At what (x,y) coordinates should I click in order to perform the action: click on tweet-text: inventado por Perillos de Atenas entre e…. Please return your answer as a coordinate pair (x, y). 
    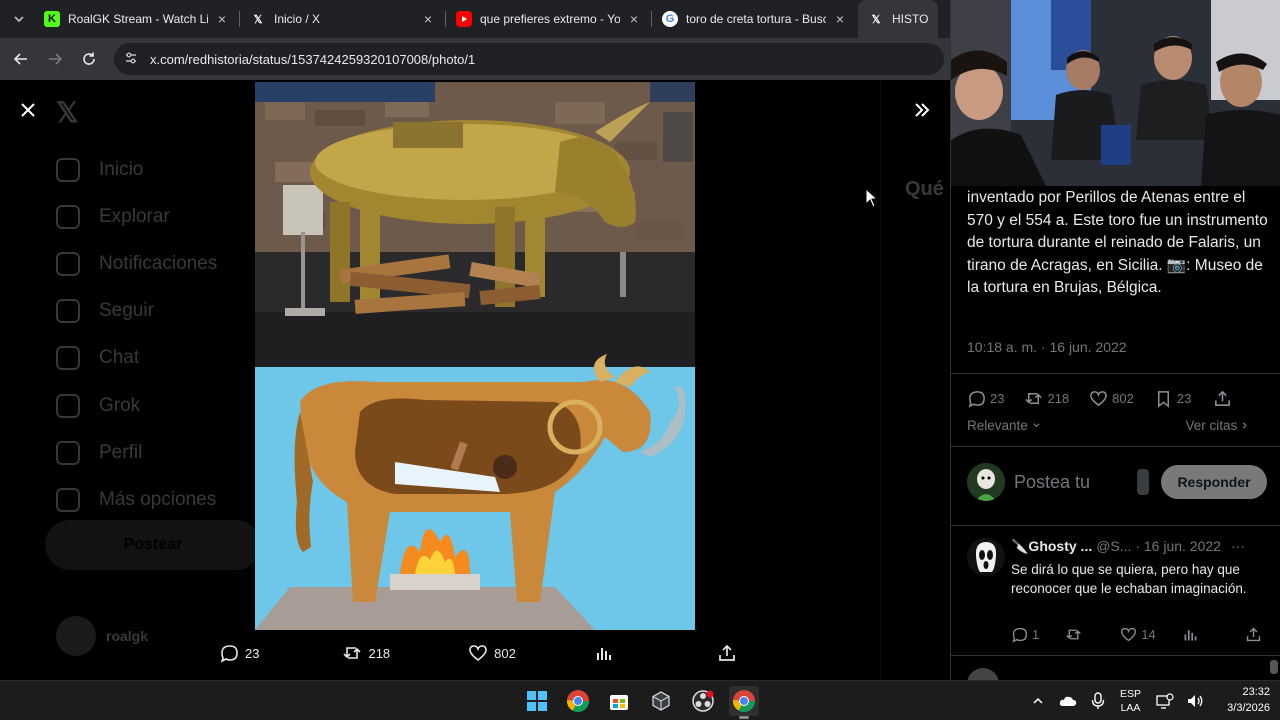
    Looking at the image, I should click on (1117, 243).